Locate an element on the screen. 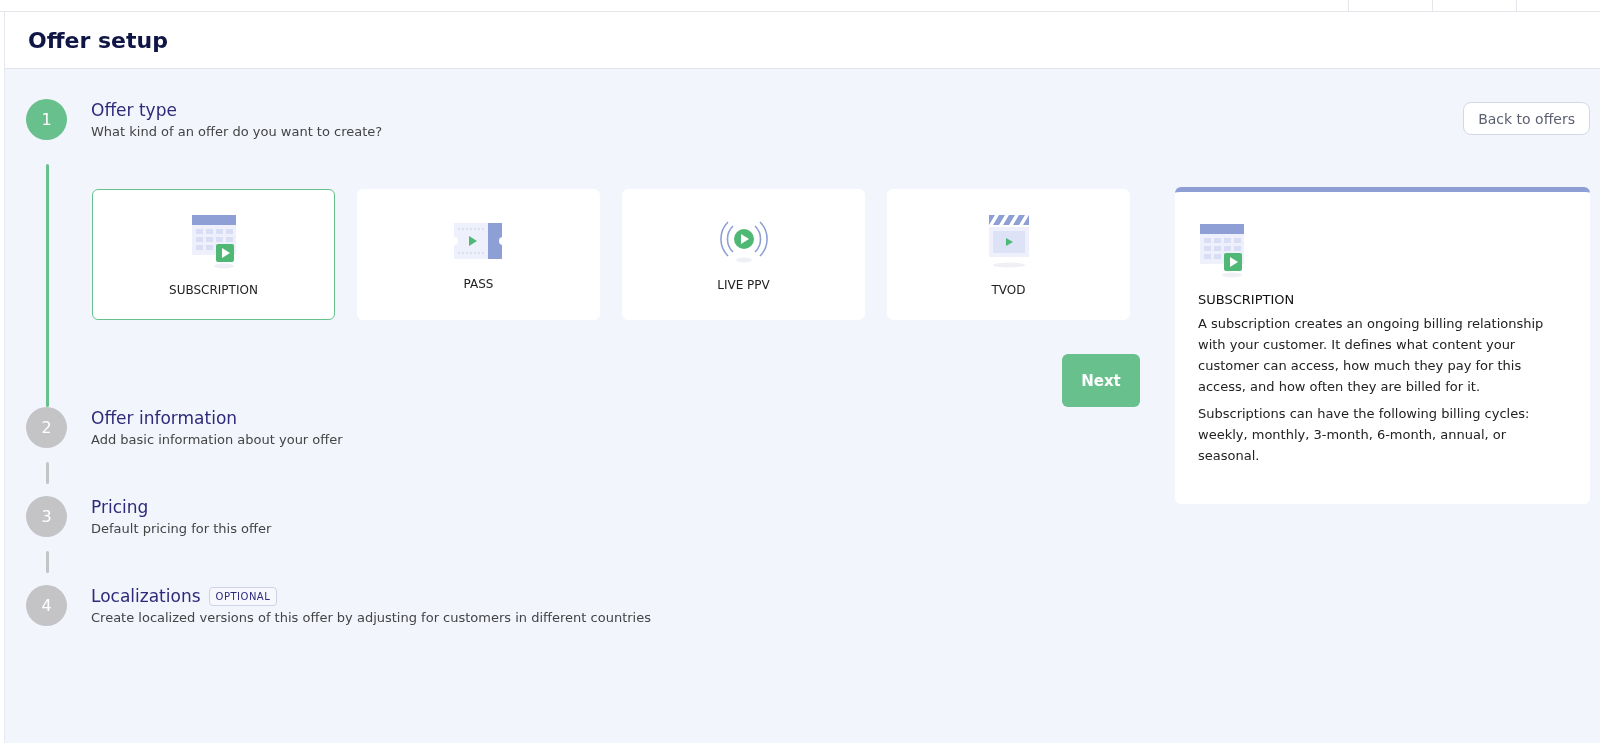 This screenshot has width=1600, height=743. step-number: 1 is located at coordinates (46, 119).